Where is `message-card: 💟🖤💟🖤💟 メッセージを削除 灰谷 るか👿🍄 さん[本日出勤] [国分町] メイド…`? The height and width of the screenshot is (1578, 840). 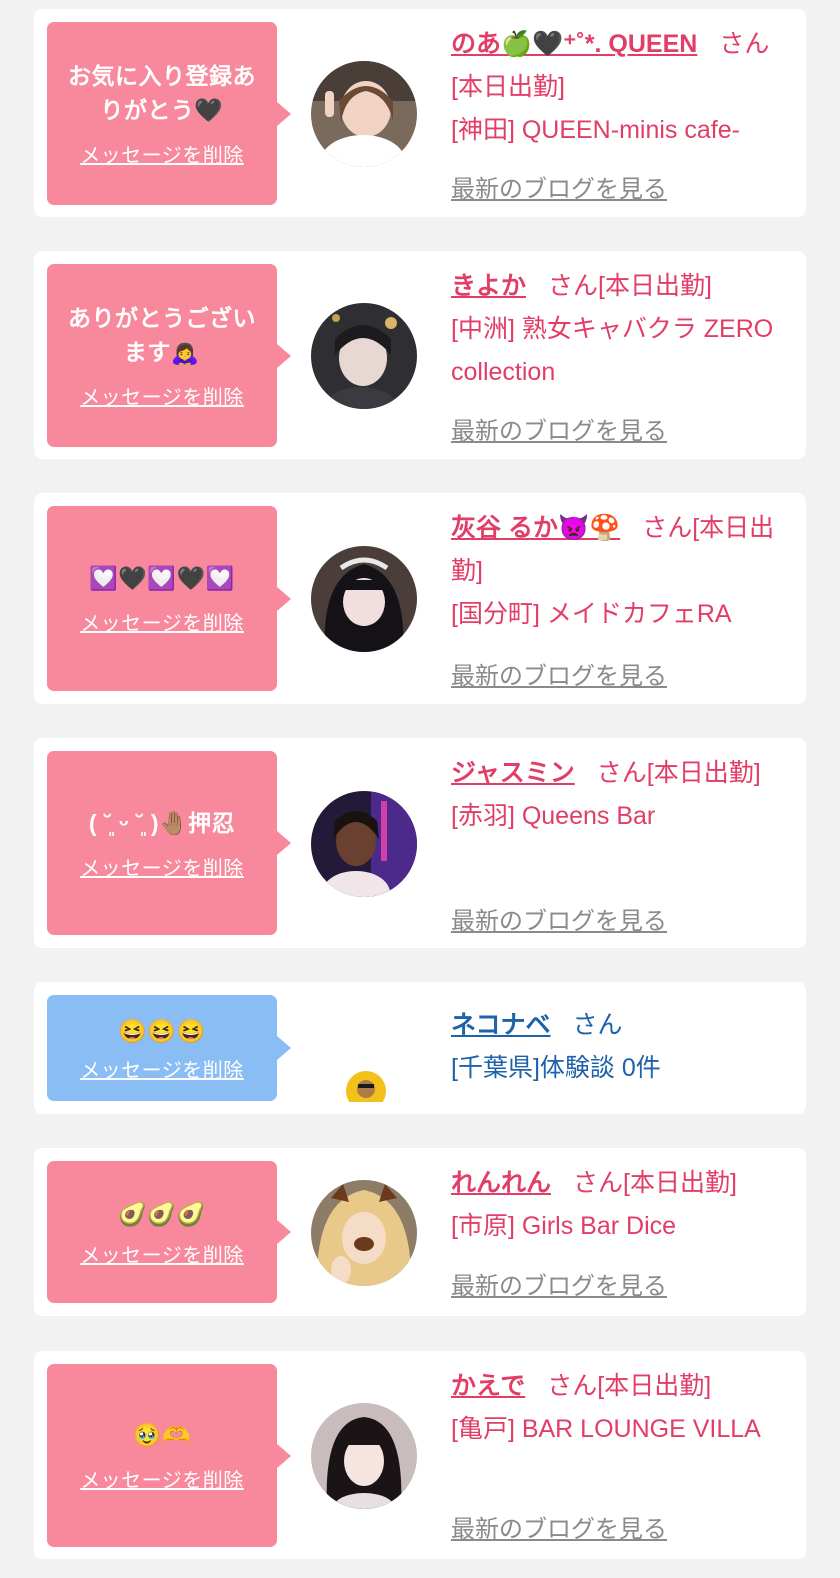 message-card: 💟🖤💟🖤💟 メッセージを削除 灰谷 るか👿🍄 さん[本日出勤] [国分町] メイド… is located at coordinates (420, 598).